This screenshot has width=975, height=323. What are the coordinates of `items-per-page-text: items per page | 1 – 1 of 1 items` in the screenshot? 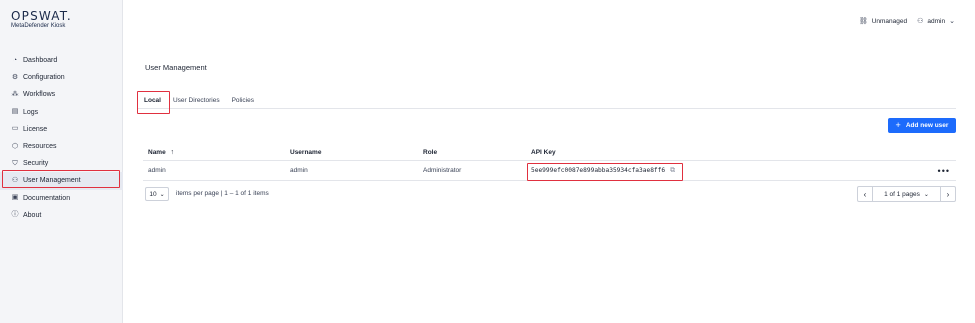 It's located at (222, 193).